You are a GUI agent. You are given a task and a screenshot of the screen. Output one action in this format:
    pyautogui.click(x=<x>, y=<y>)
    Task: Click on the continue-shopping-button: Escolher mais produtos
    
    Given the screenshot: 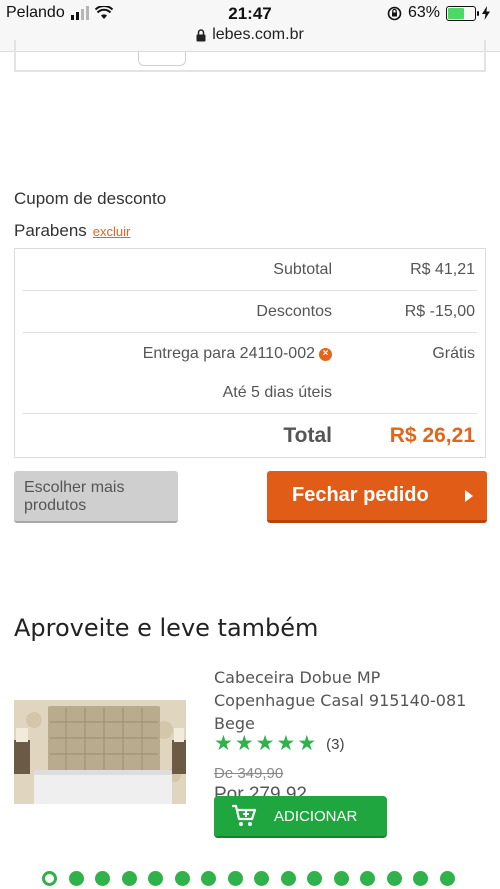 What is the action you would take?
    pyautogui.click(x=96, y=497)
    